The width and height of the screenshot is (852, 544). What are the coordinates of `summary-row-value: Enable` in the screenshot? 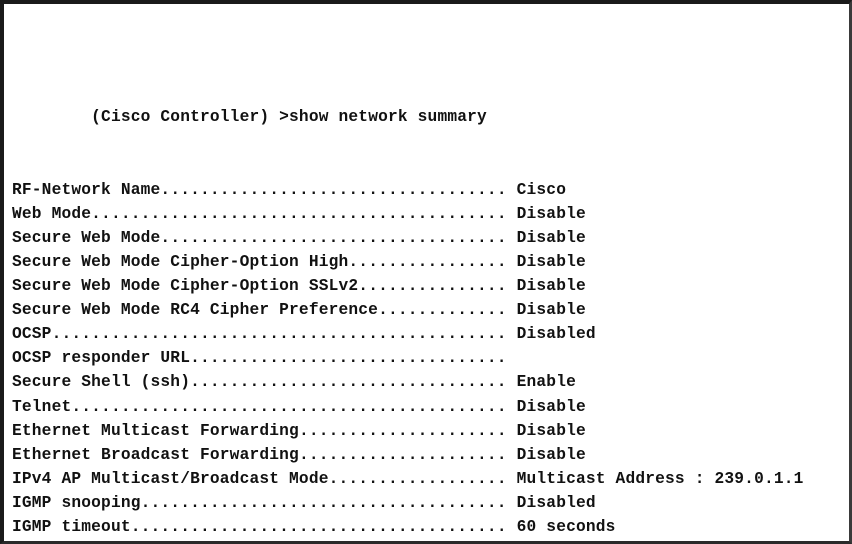 It's located at (541, 382).